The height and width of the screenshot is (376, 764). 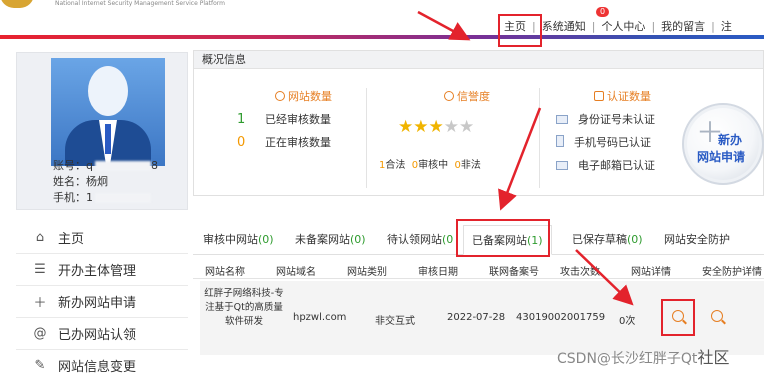 I want to click on arrow-to-detail, so click(x=604, y=277).